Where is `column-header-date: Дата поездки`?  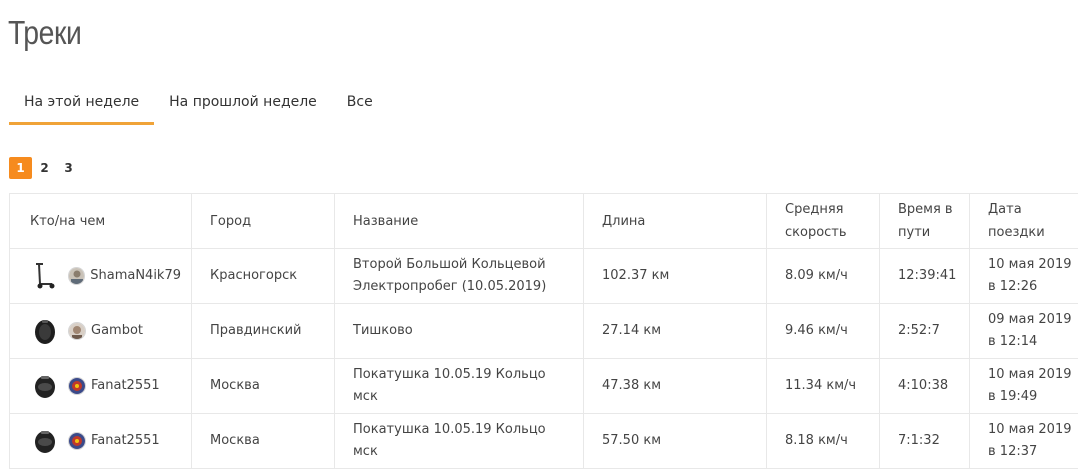 column-header-date: Дата поездки is located at coordinates (1023, 221).